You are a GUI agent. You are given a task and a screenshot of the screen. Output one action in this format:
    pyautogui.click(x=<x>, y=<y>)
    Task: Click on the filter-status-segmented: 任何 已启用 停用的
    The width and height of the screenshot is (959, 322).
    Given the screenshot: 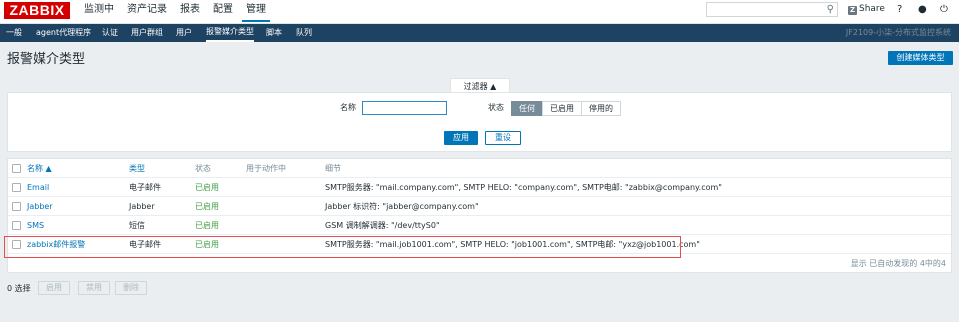 What is the action you would take?
    pyautogui.click(x=566, y=108)
    